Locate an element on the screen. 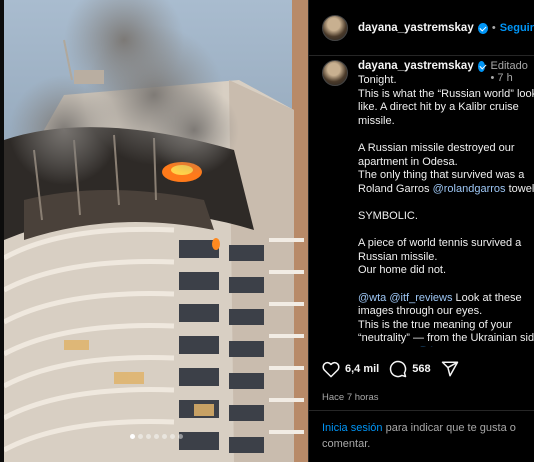  follow-button: Seguir is located at coordinates (517, 28).